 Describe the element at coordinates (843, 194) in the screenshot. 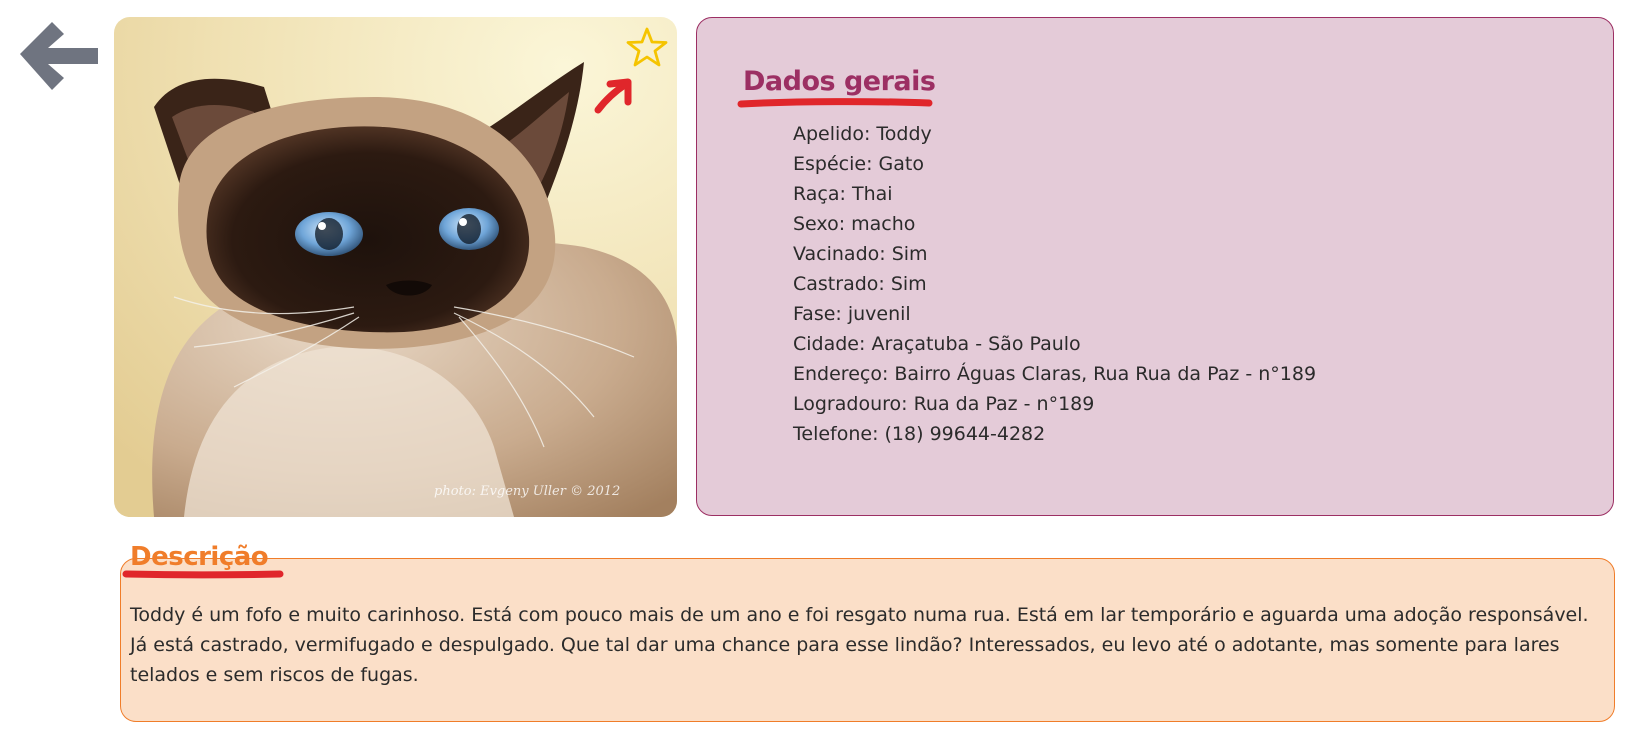

I see `info-breed: Raça: Thai` at that location.